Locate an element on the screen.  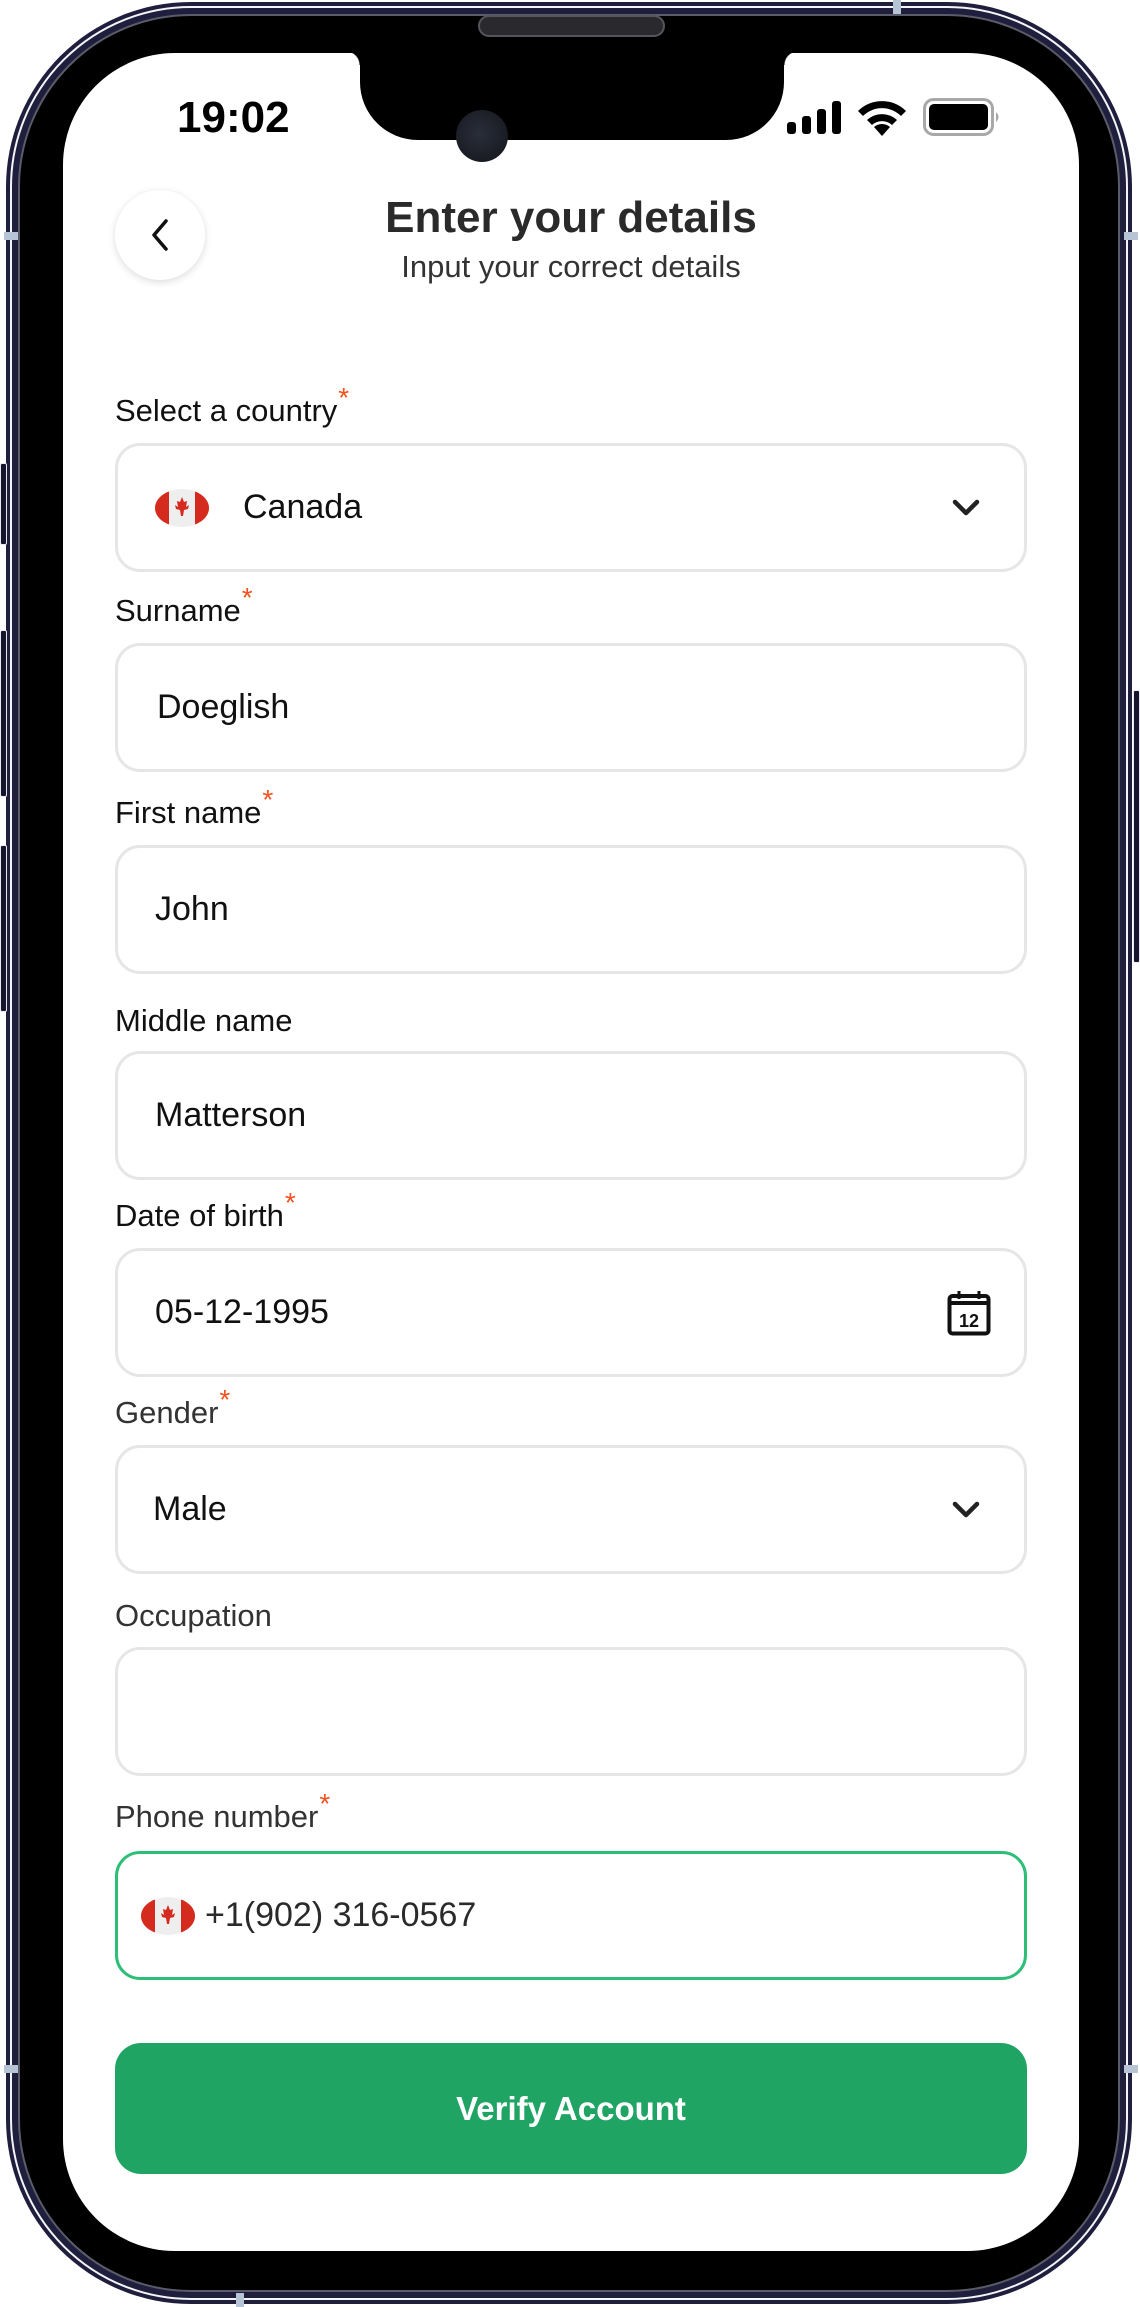
surname-label: Surname* is located at coordinates (184, 605).